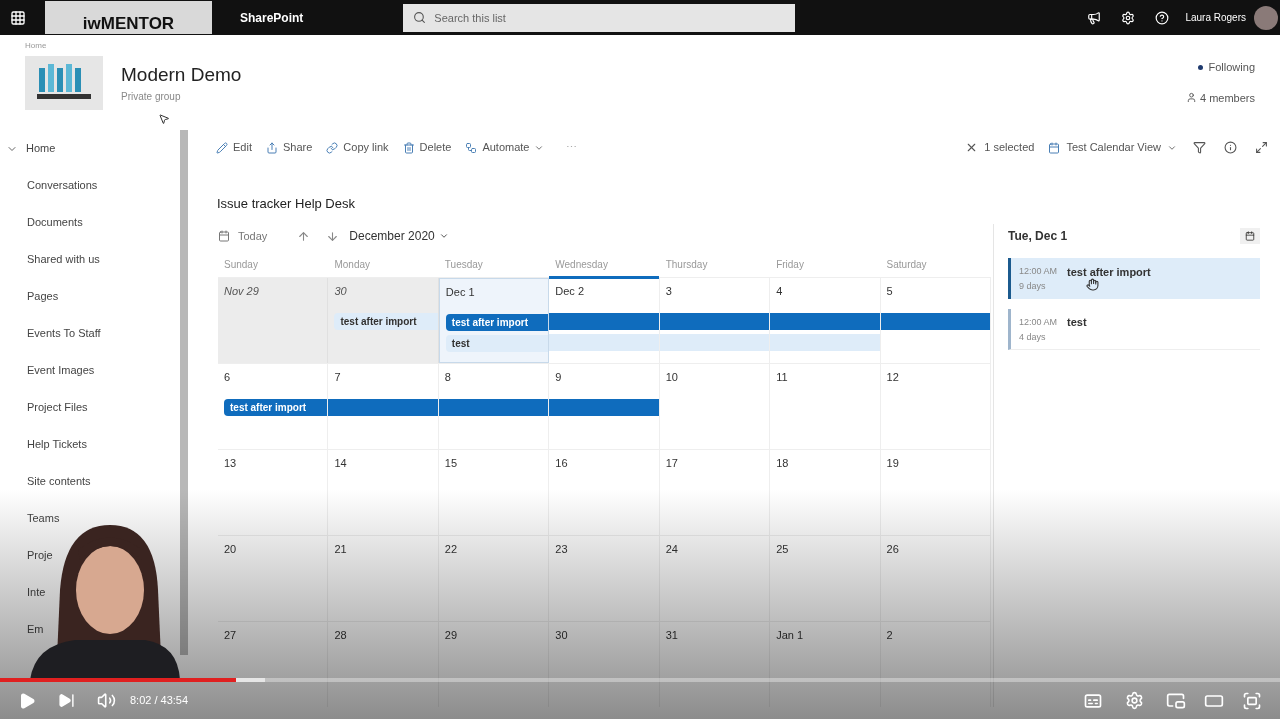 Image resolution: width=1280 pixels, height=719 pixels. What do you see at coordinates (159, 701) in the screenshot?
I see `video-time: 8:02 / 43:54` at bounding box center [159, 701].